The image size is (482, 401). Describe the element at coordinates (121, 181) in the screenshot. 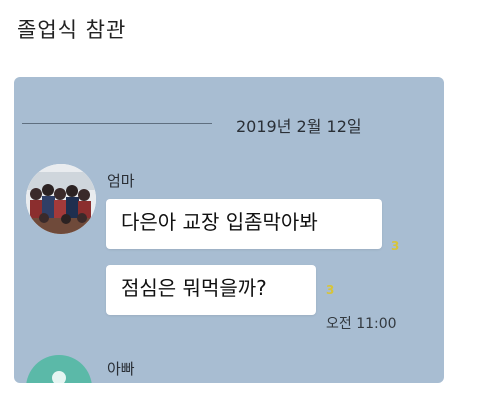

I see `sender-name-mom: 엄마` at that location.